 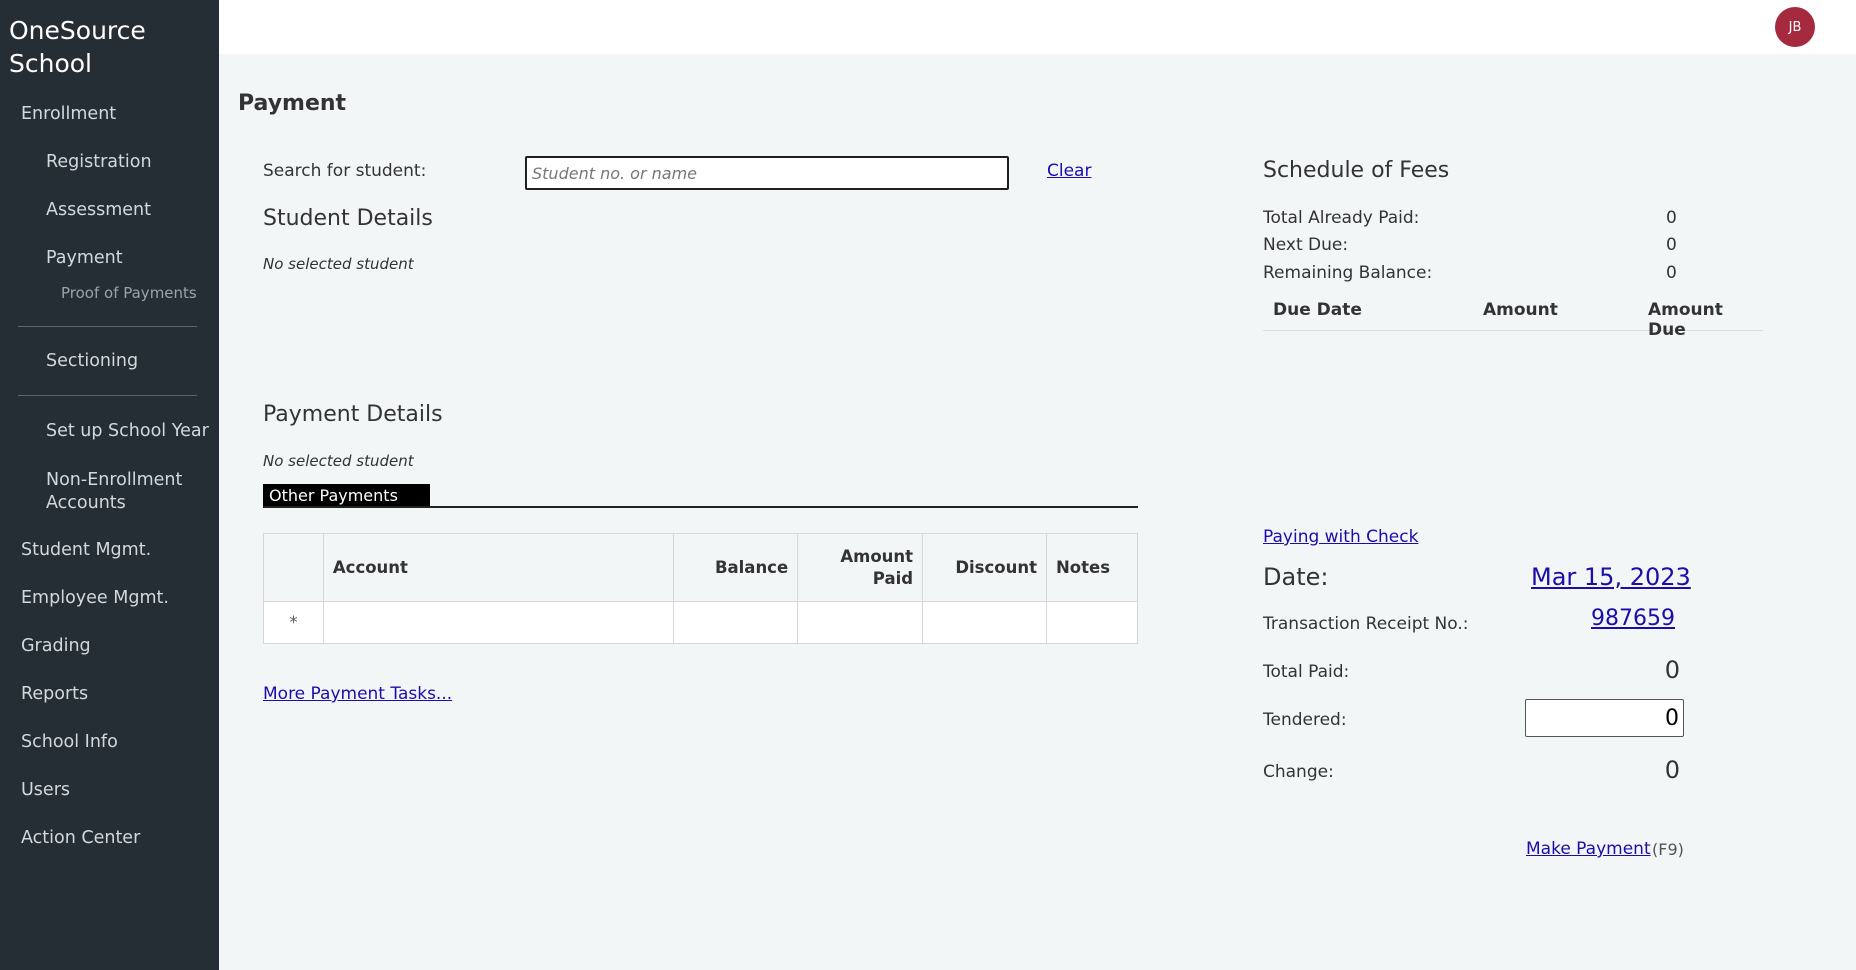 I want to click on sidebar-item-student-mgmt: Student Mgmt., so click(x=86, y=550).